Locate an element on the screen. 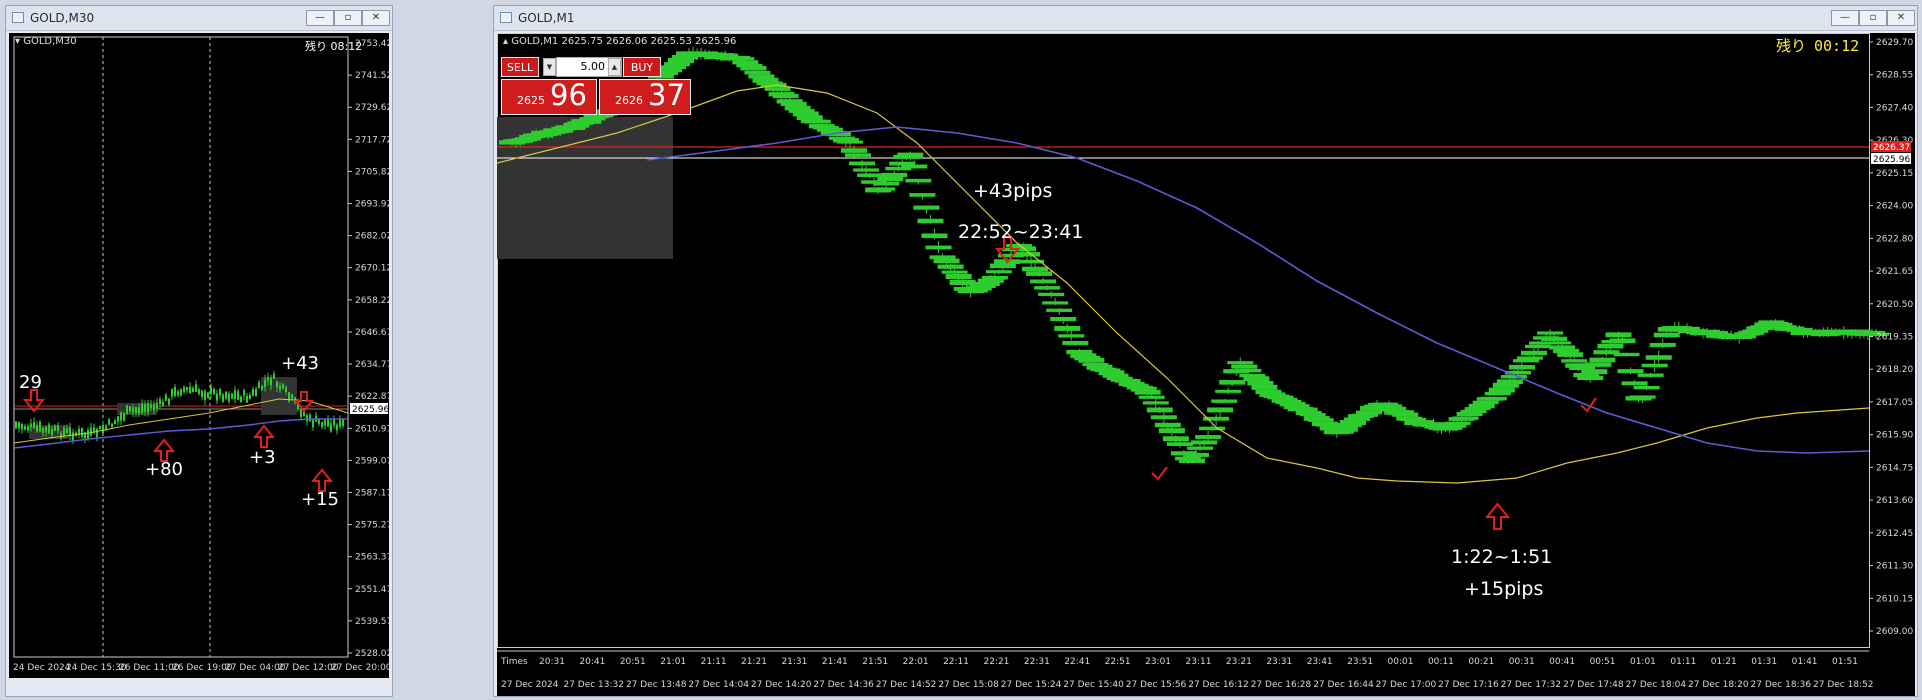  price-axis-tick: 2658.22 is located at coordinates (372, 301).